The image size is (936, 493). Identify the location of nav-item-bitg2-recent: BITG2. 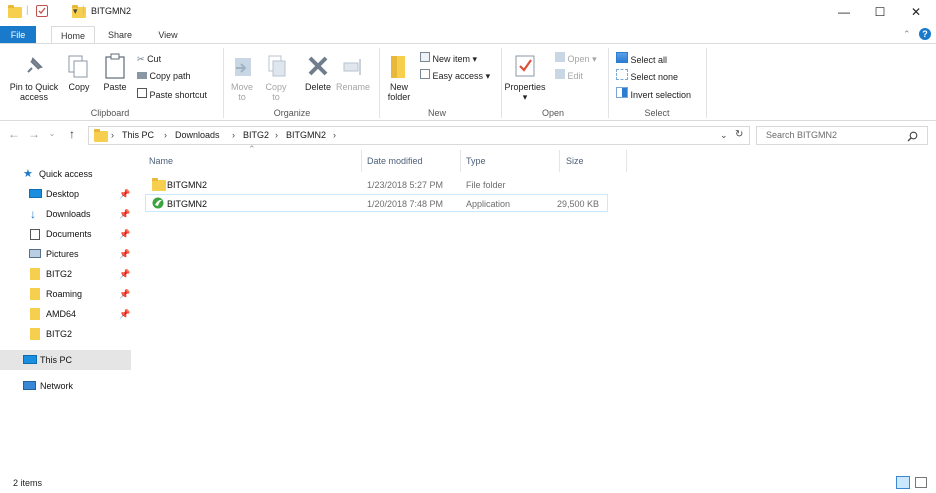
(65, 334).